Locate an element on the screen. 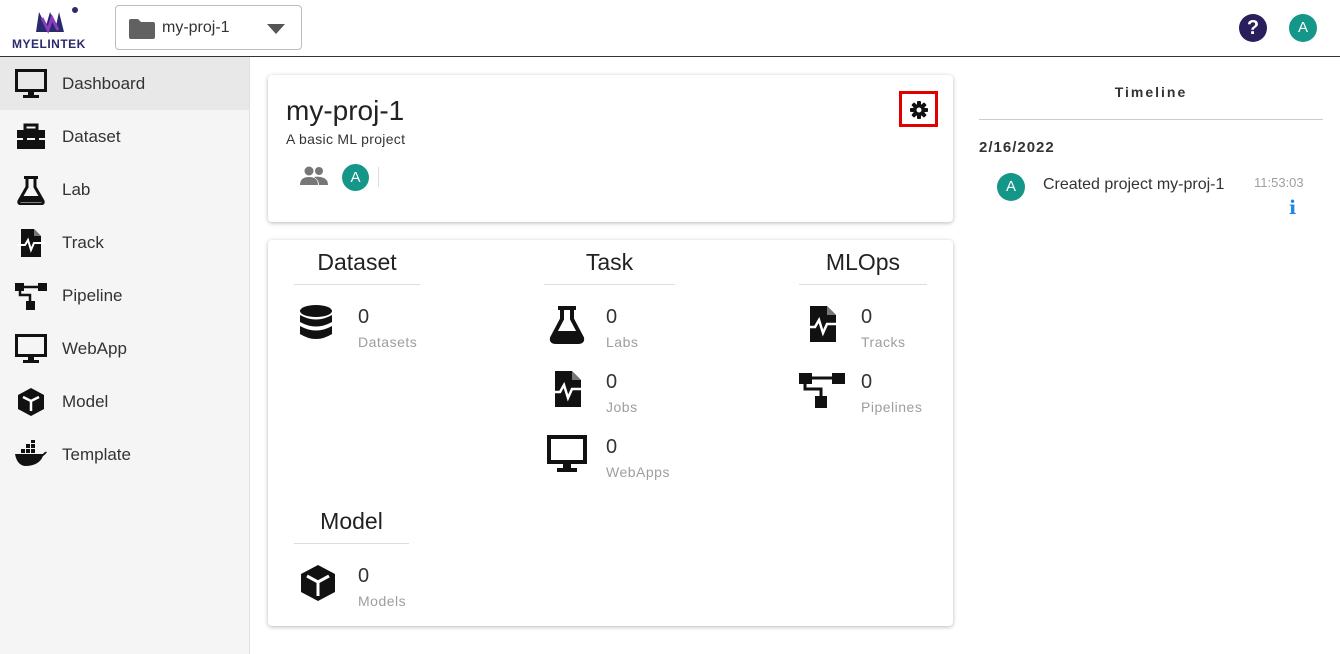 The image size is (1340, 654). top-bar: MYELINTEK my-proj-1 ? A is located at coordinates (670, 28).